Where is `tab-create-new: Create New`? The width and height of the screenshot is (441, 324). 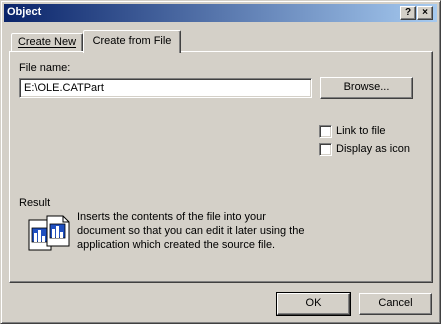
tab-create-new: Create New is located at coordinates (47, 43).